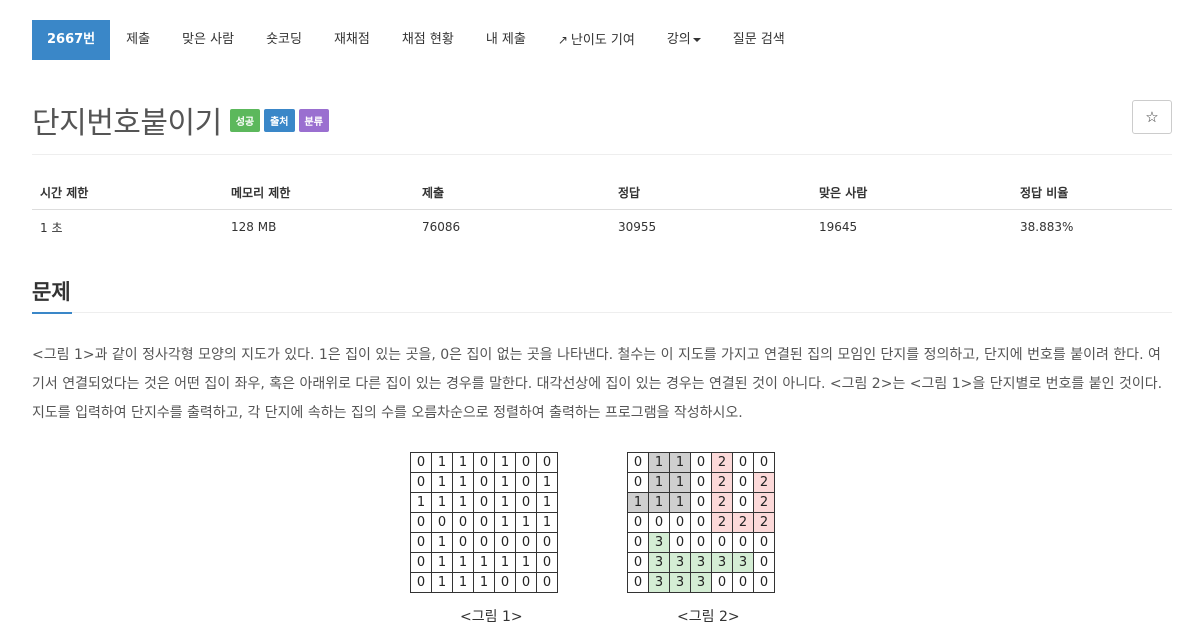 This screenshot has height=644, width=1199. Describe the element at coordinates (684, 40) in the screenshot. I see `nav-lecture-dropdown: 강의` at that location.